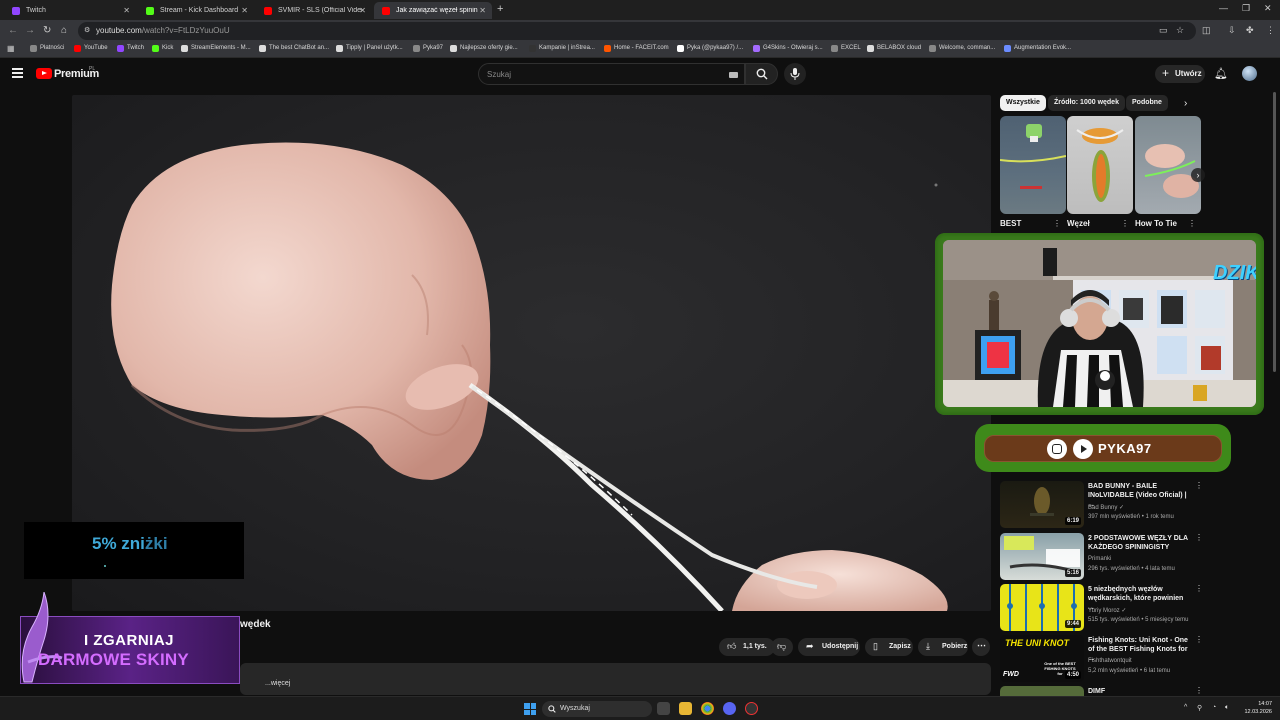  I want to click on bookmark-item: YouTube, so click(91, 48).